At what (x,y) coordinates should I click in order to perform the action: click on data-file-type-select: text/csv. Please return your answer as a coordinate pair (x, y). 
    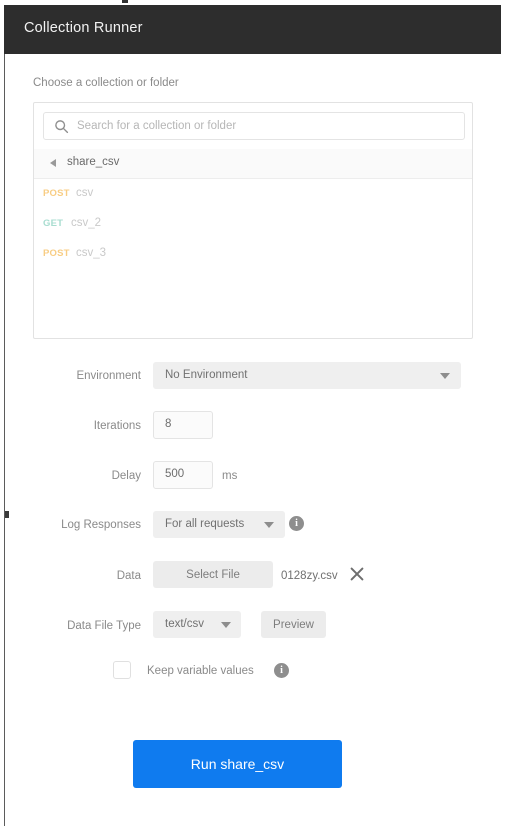
    Looking at the image, I should click on (197, 624).